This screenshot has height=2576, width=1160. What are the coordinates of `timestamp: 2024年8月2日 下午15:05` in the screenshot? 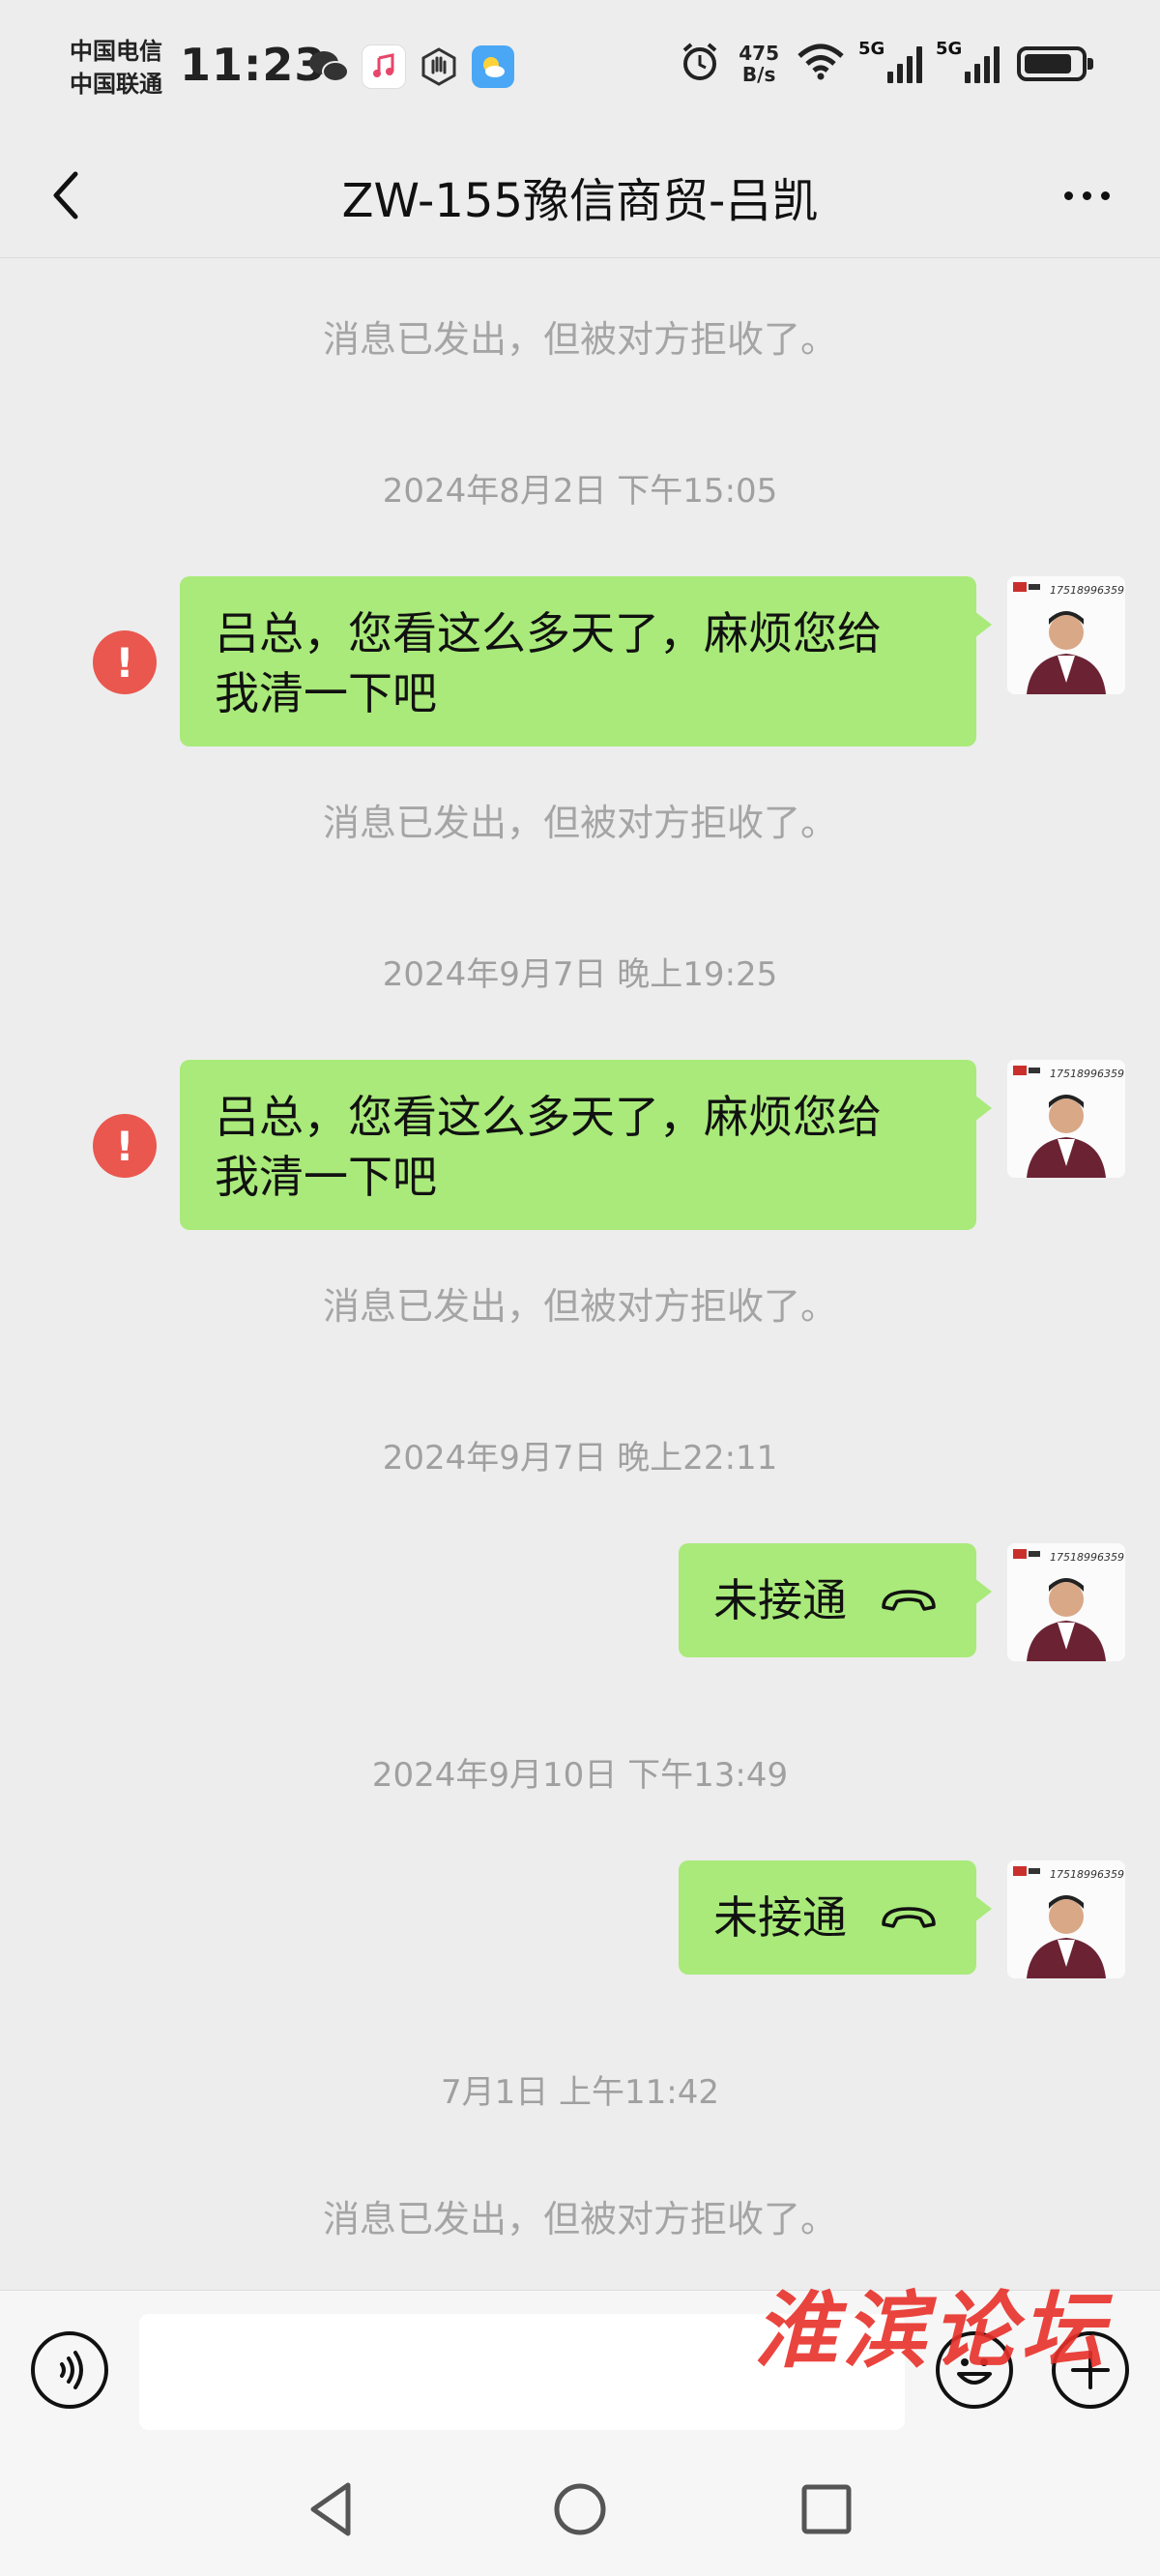 It's located at (580, 491).